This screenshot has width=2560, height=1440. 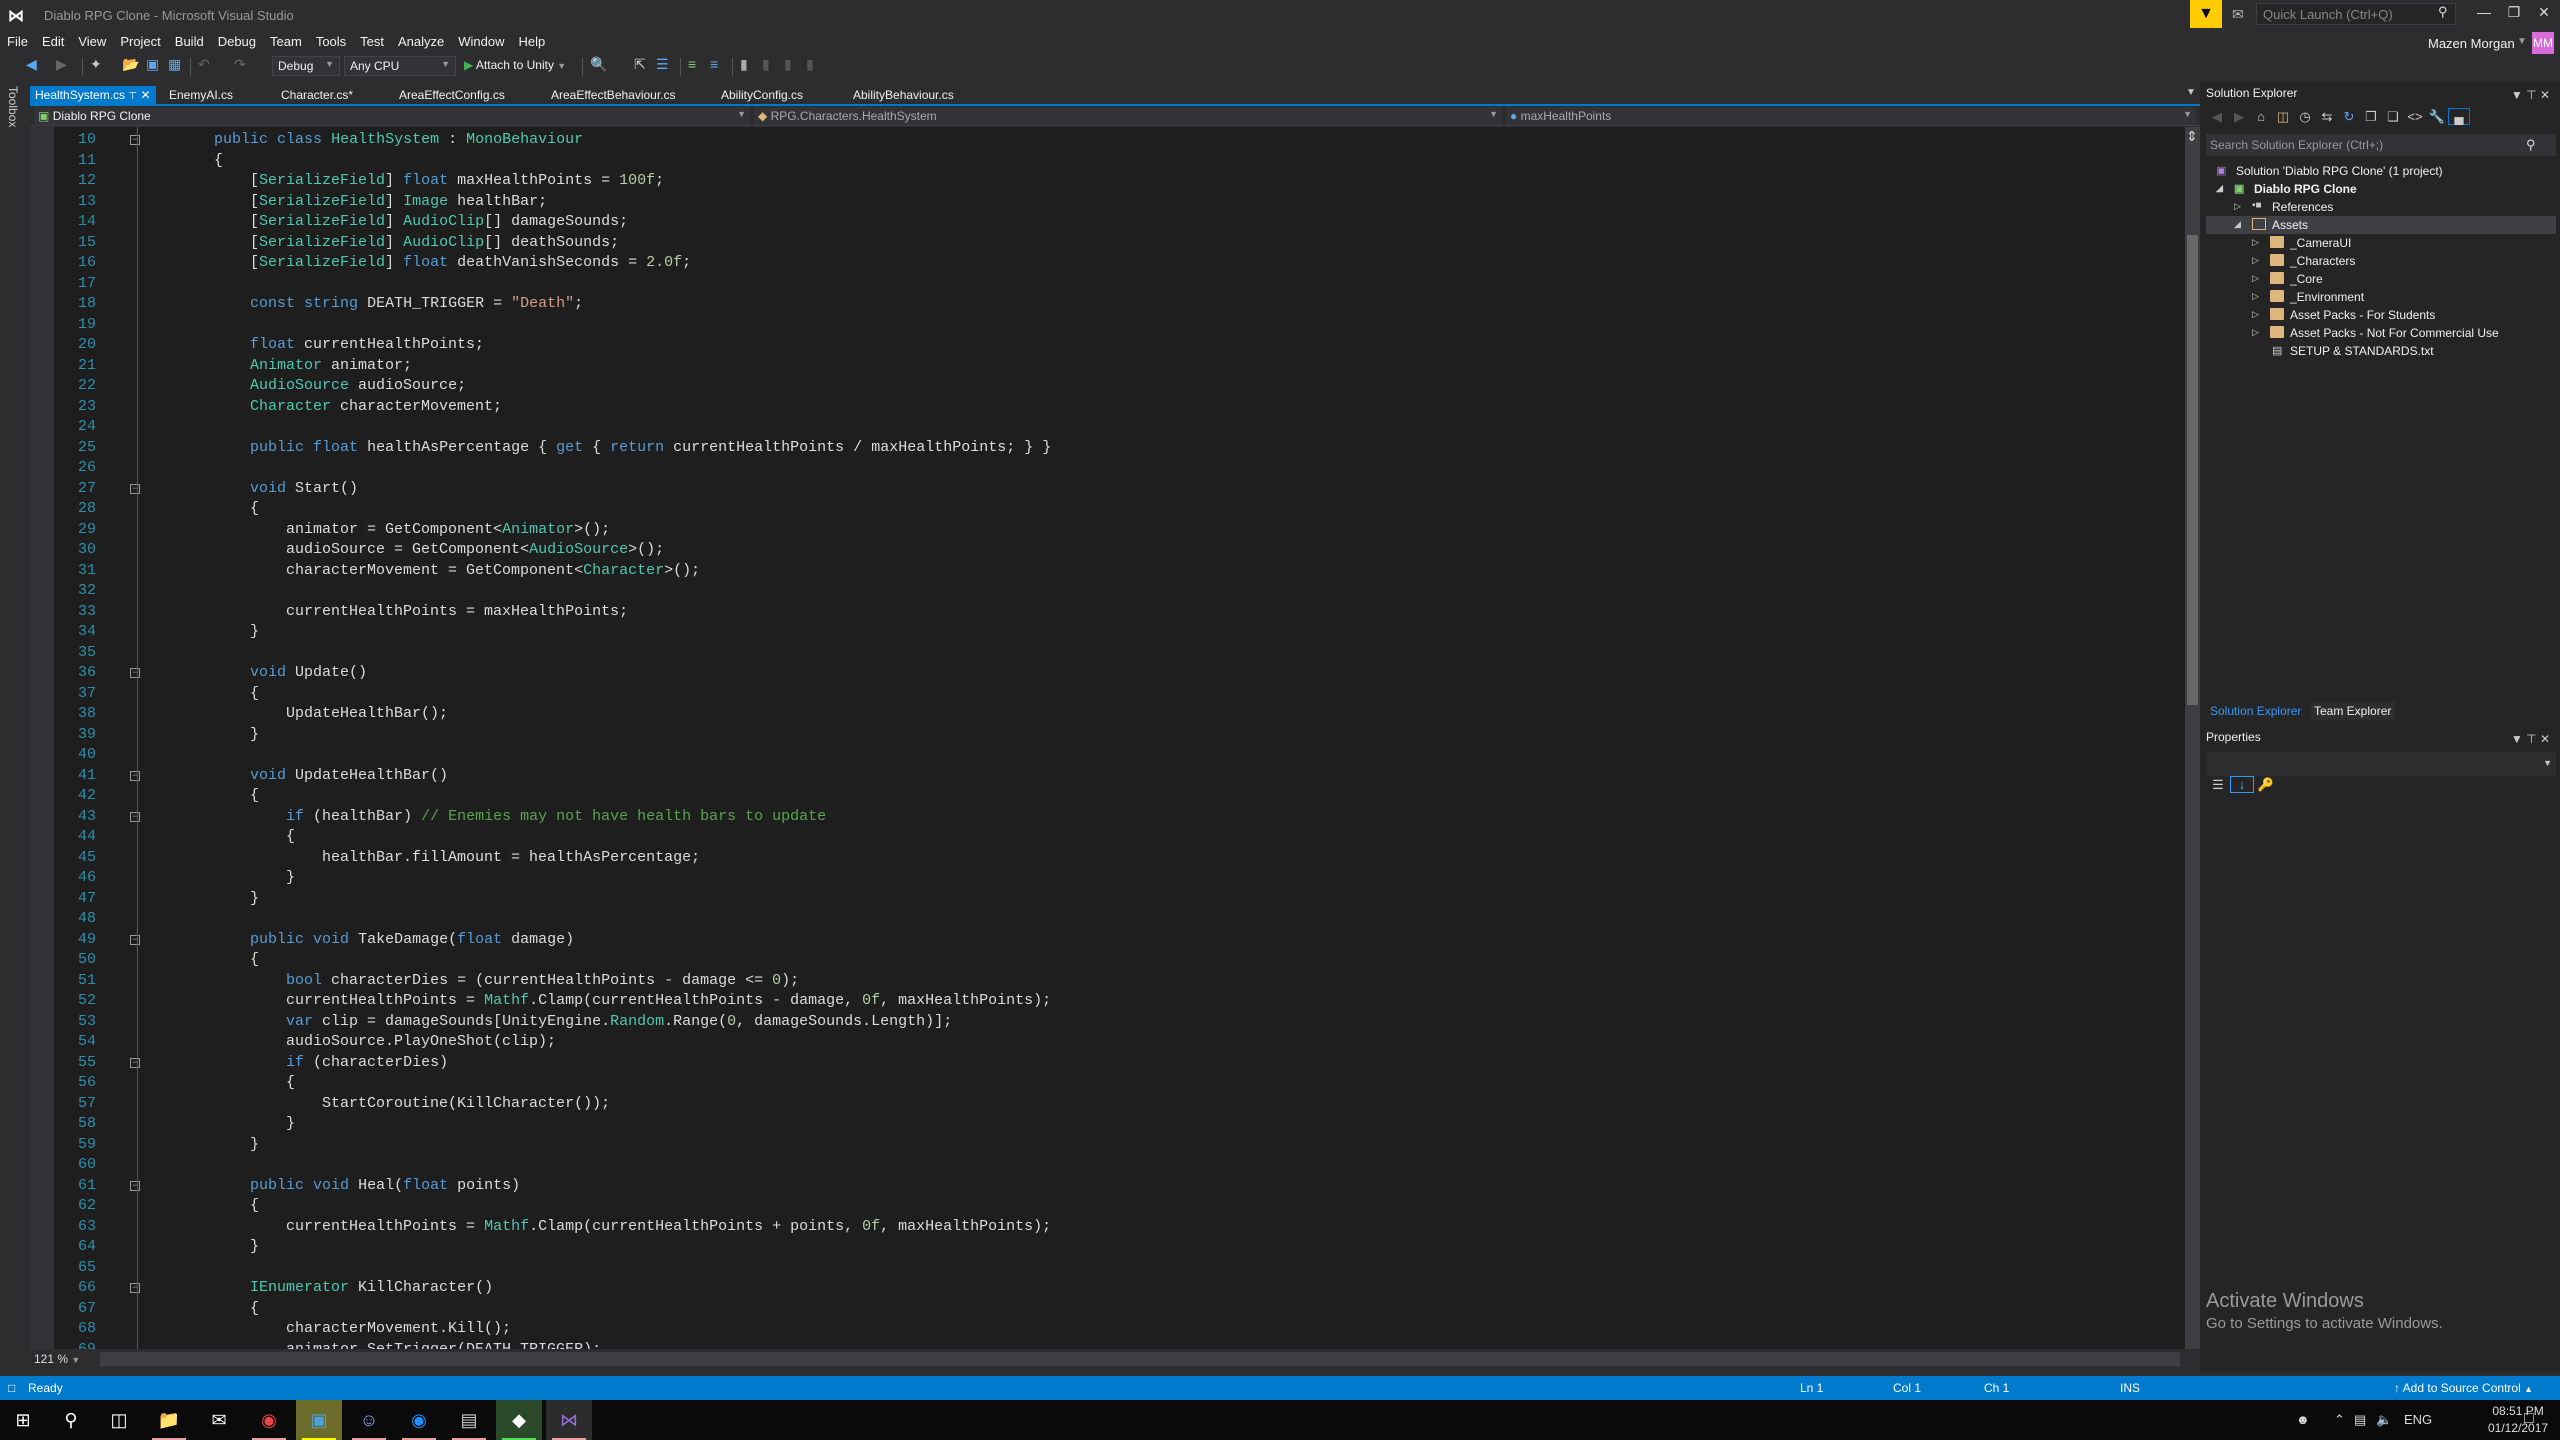 What do you see at coordinates (13, 106) in the screenshot?
I see `toolbox-tab: Toolbox` at bounding box center [13, 106].